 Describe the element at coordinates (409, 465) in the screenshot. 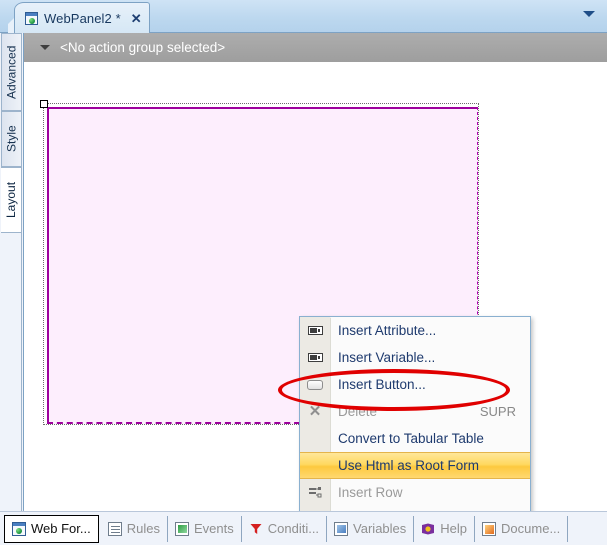

I see `menu-item-label: Use Html as Root Form` at that location.